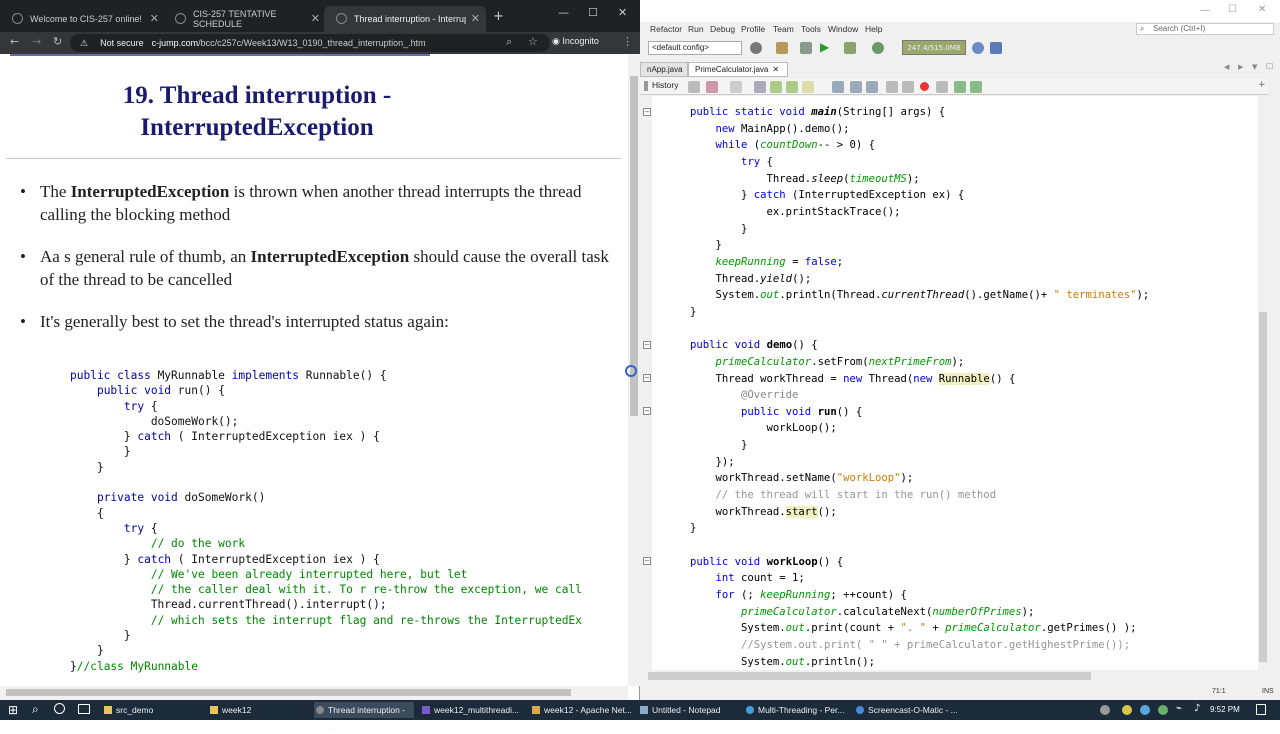 The width and height of the screenshot is (1280, 734). Describe the element at coordinates (665, 85) in the screenshot. I see `history-button: History` at that location.